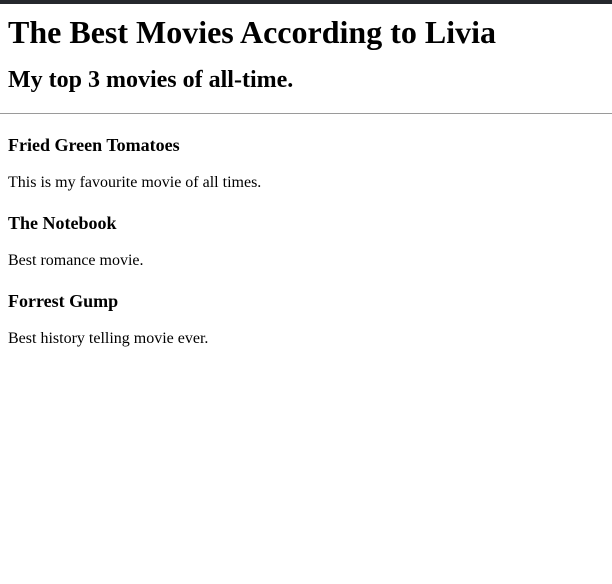 The height and width of the screenshot is (584, 612). Describe the element at coordinates (108, 338) in the screenshot. I see `movie-description: Best history telling movie ever.` at that location.